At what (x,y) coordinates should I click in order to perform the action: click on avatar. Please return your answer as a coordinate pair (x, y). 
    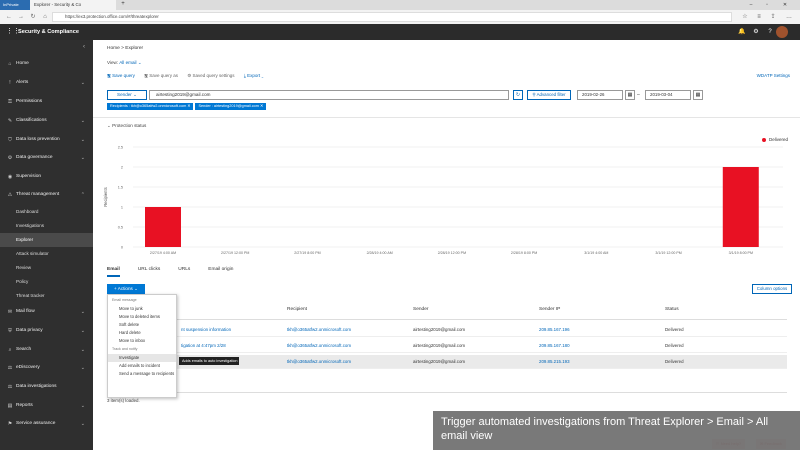
    Looking at the image, I should click on (782, 32).